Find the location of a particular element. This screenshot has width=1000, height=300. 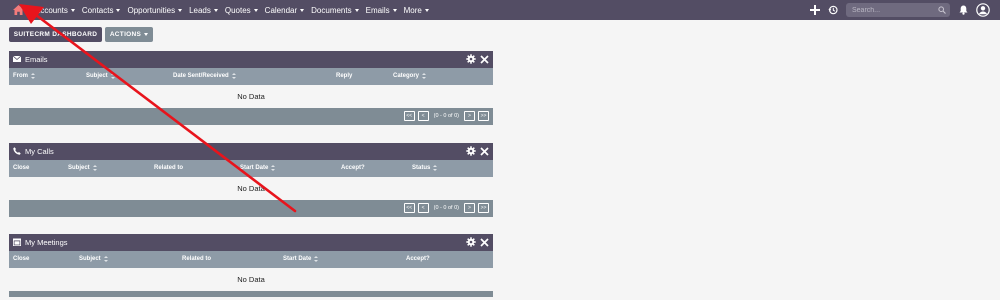

search-field is located at coordinates (898, 10).